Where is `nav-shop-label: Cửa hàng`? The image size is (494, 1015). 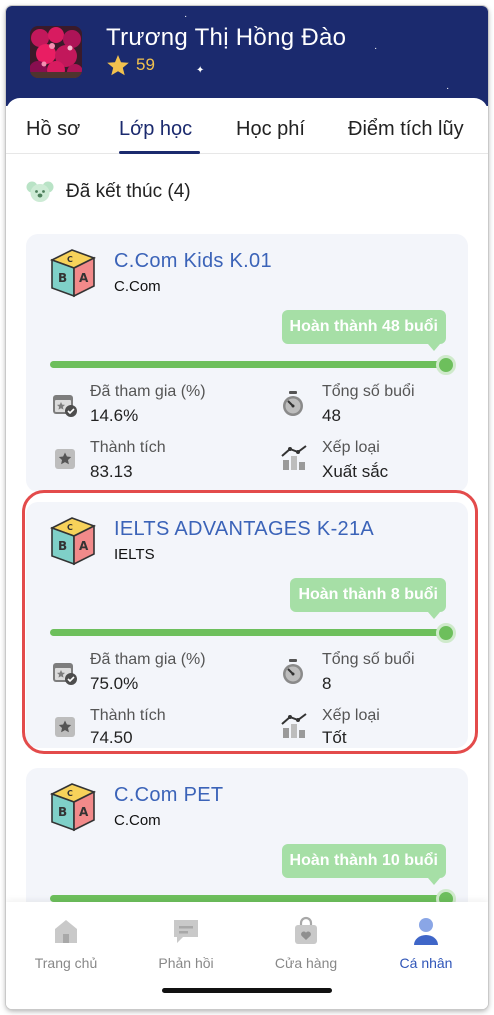 nav-shop-label: Cửa hàng is located at coordinates (306, 963).